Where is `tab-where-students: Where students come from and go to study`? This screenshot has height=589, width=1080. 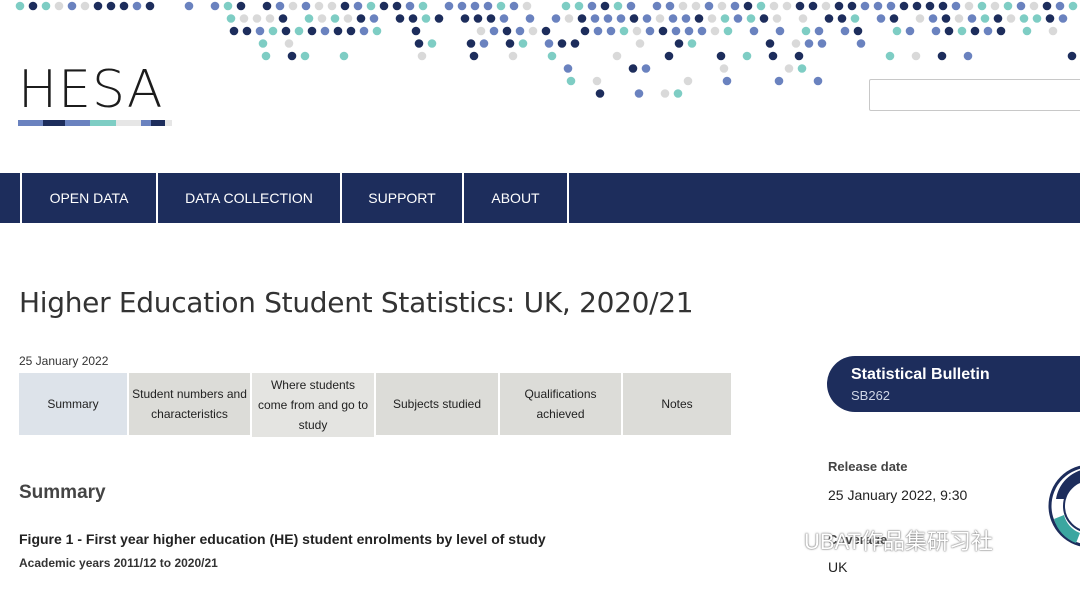
tab-where-students: Where students come from and go to study is located at coordinates (313, 405).